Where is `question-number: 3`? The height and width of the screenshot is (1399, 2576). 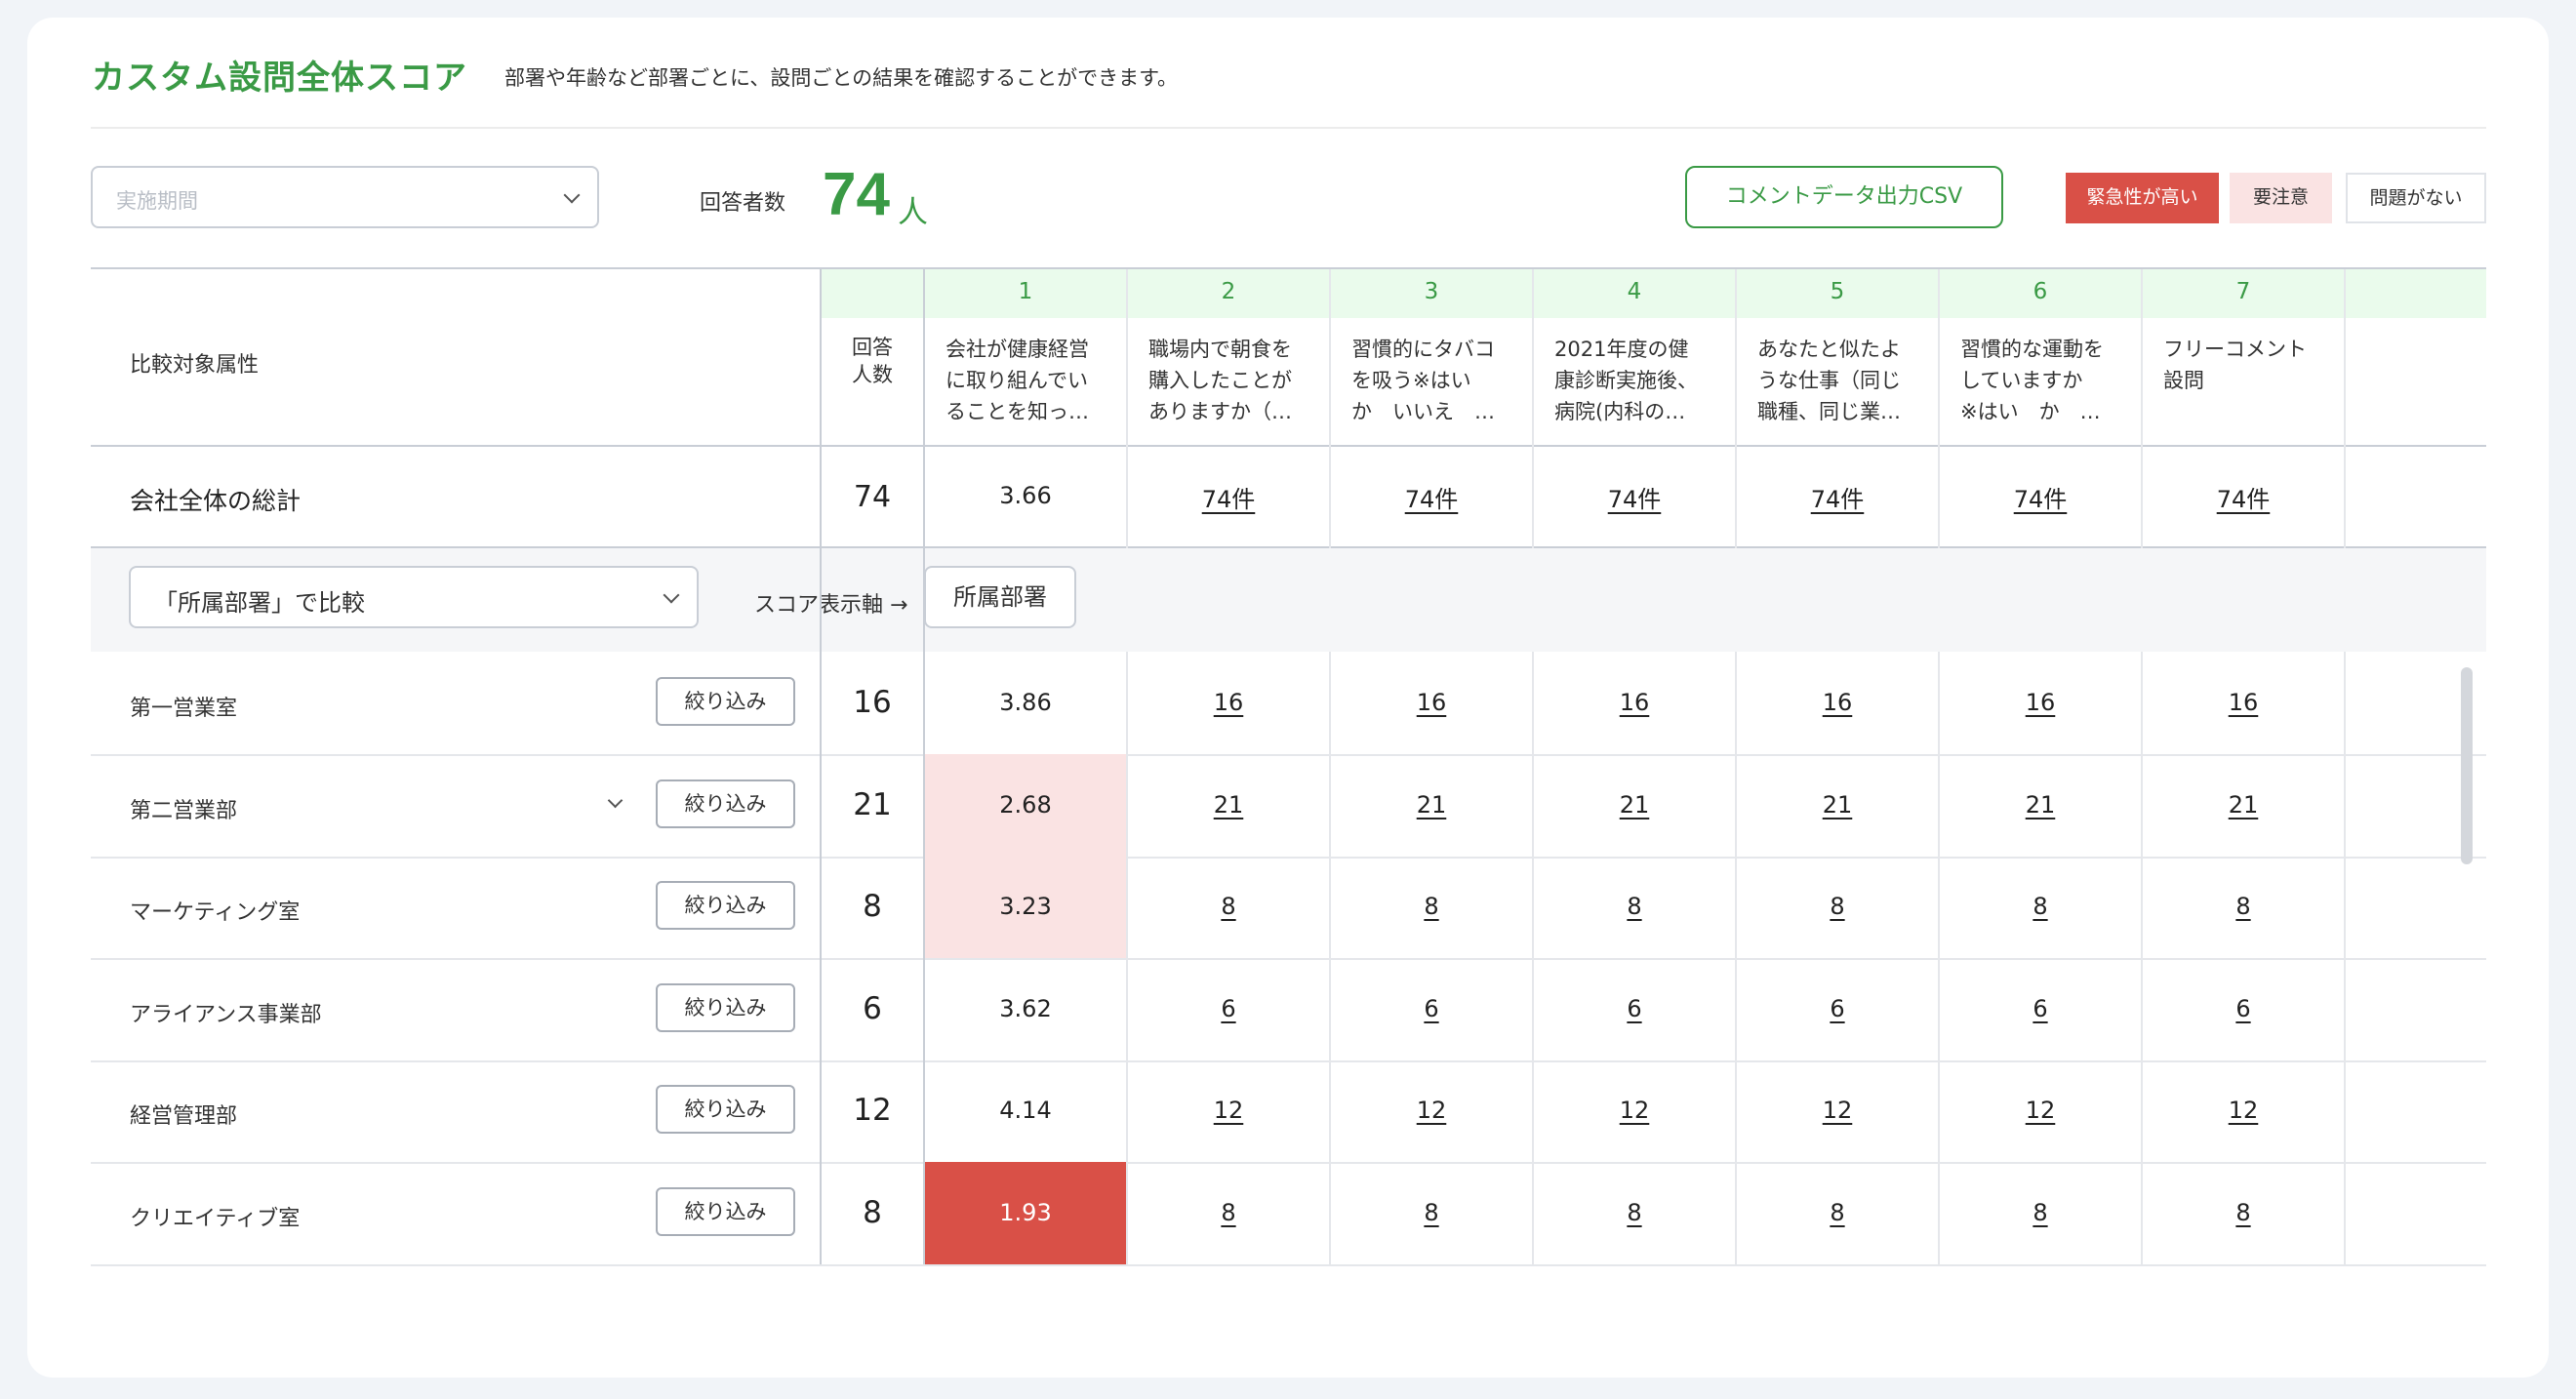
question-number: 3 is located at coordinates (1431, 291).